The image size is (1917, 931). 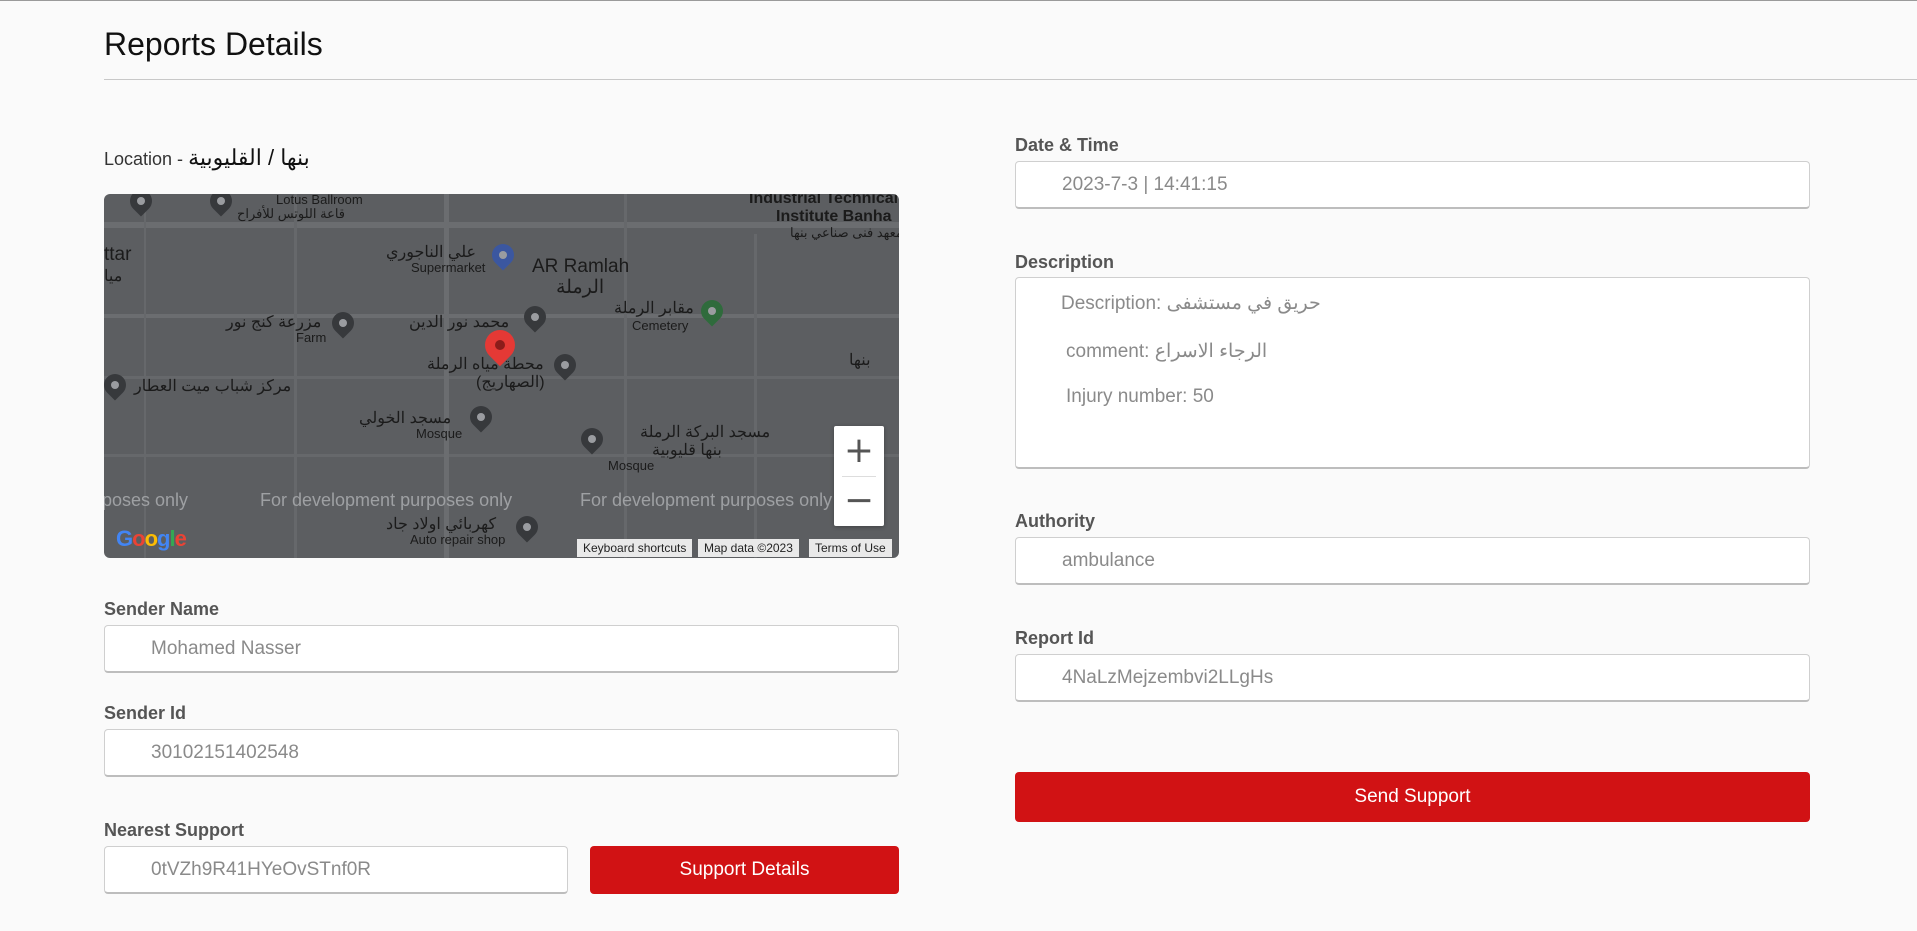 What do you see at coordinates (705, 432) in the screenshot?
I see `map-label: مسجد البركة الرملة` at bounding box center [705, 432].